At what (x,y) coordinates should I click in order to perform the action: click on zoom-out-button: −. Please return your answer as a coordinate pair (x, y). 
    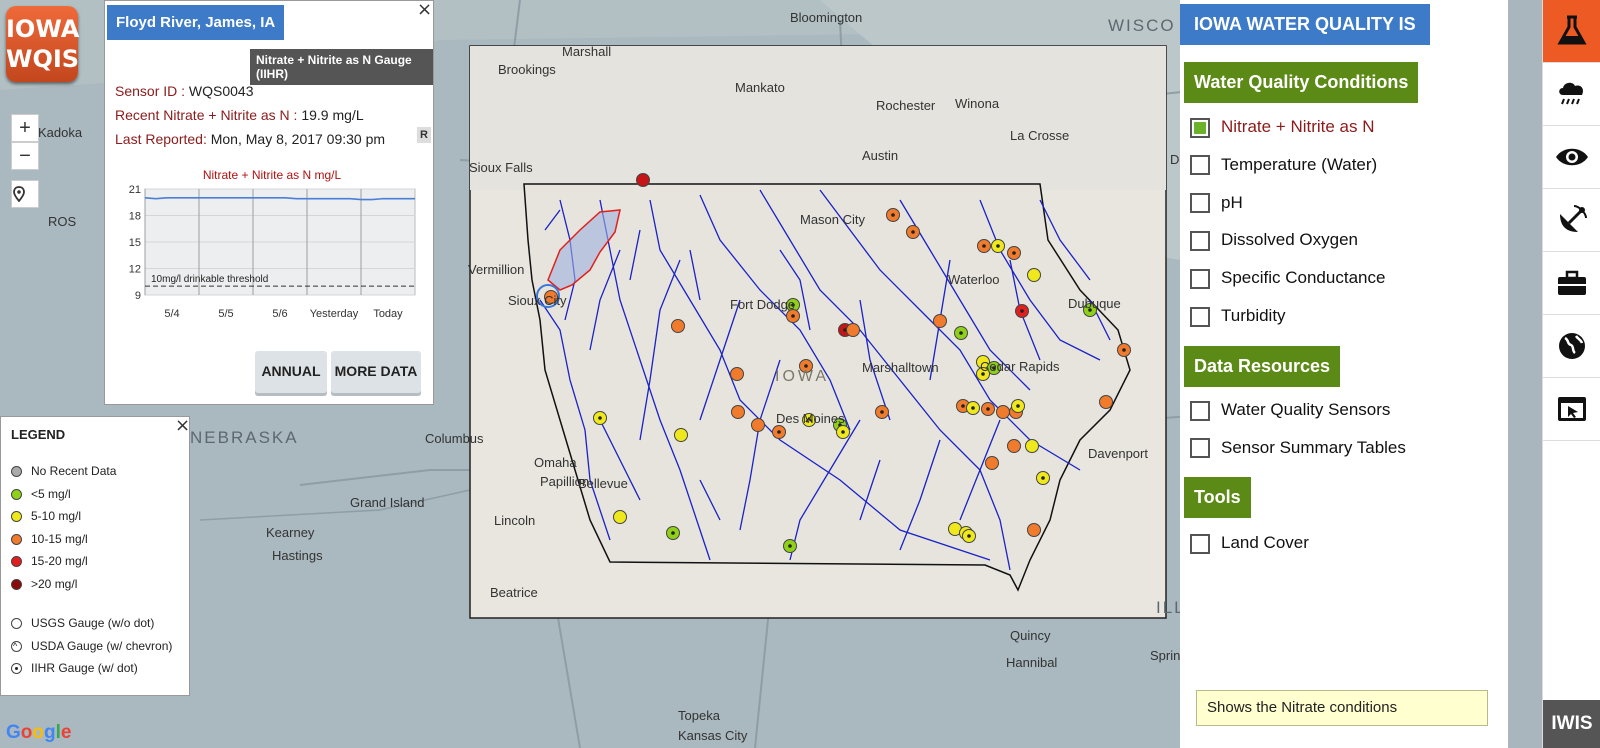
    Looking at the image, I should click on (25, 156).